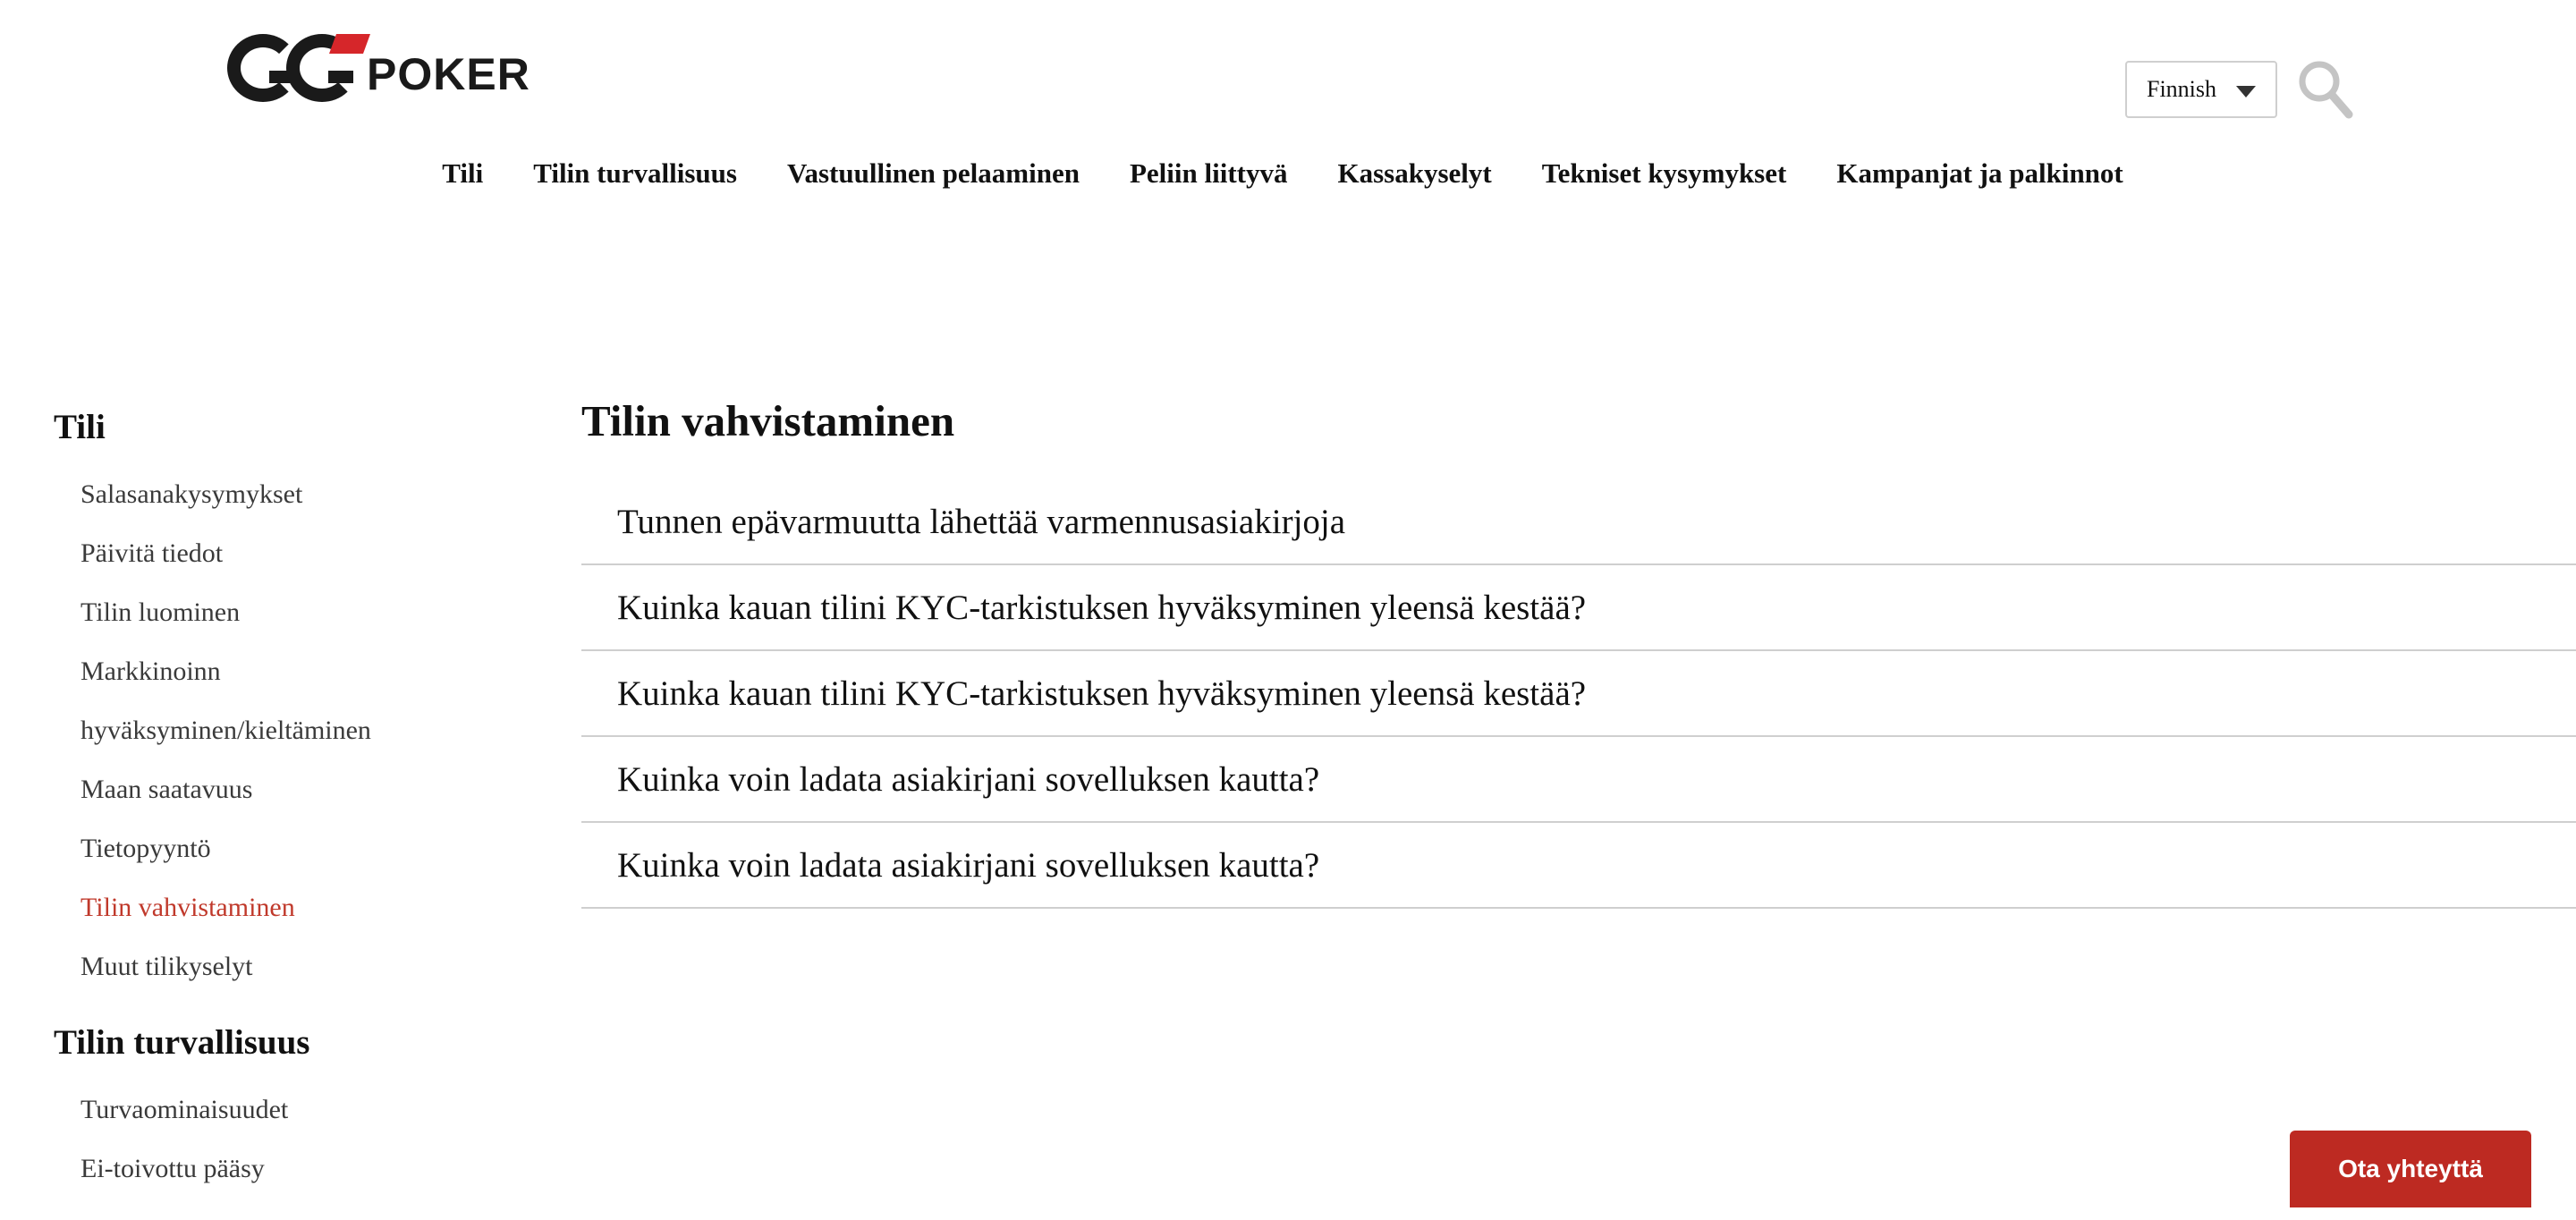 Image resolution: width=2576 pixels, height=1220 pixels. I want to click on chevron-down-icon, so click(2246, 92).